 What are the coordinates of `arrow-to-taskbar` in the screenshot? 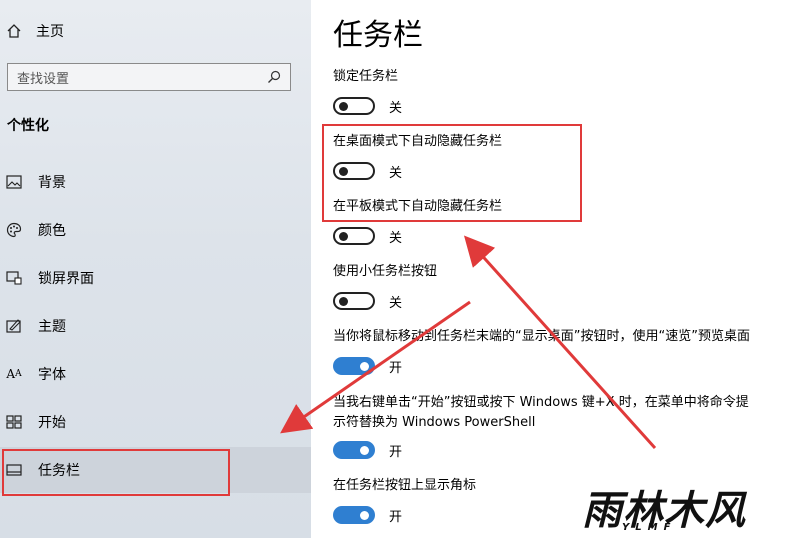 It's located at (375, 367).